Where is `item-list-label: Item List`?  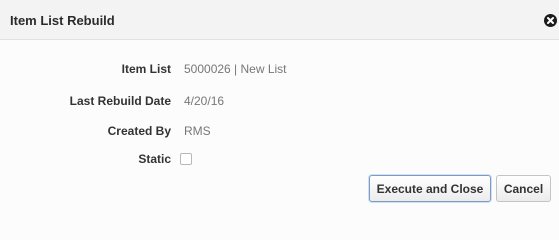 item-list-label: Item List is located at coordinates (146, 69).